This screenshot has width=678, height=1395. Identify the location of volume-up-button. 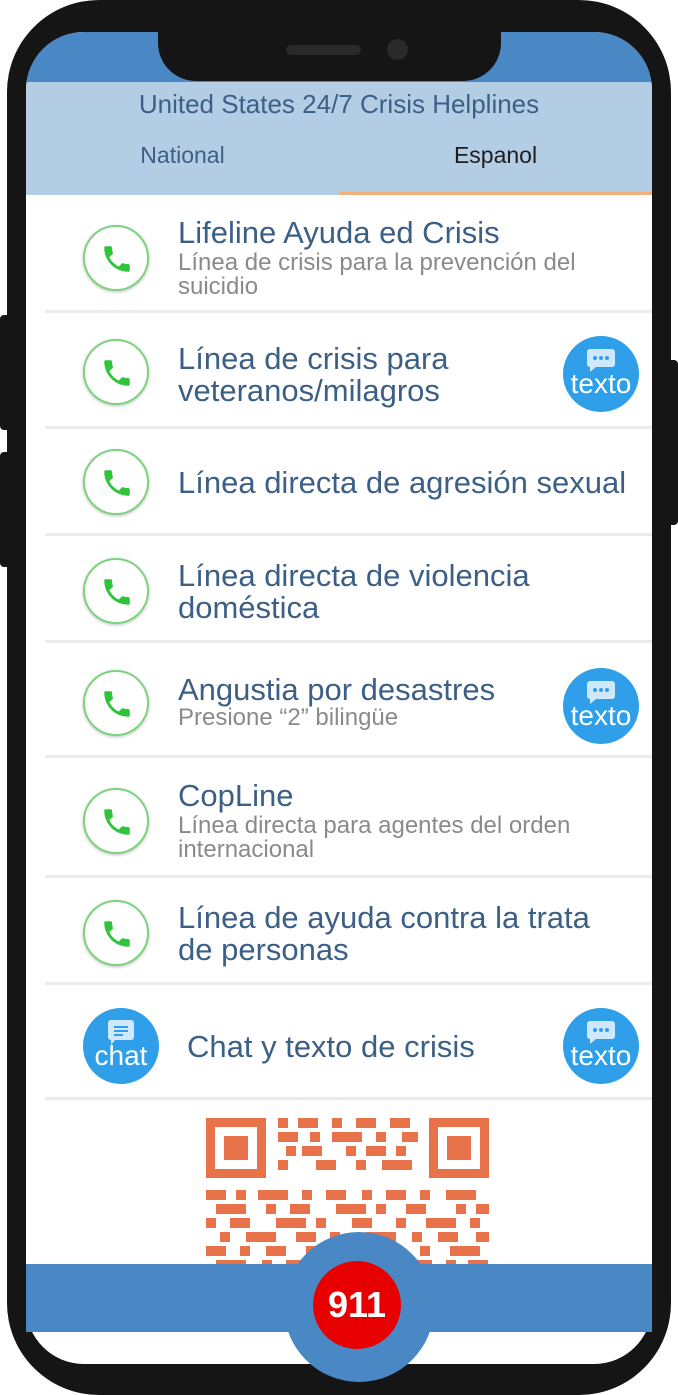
(6, 372).